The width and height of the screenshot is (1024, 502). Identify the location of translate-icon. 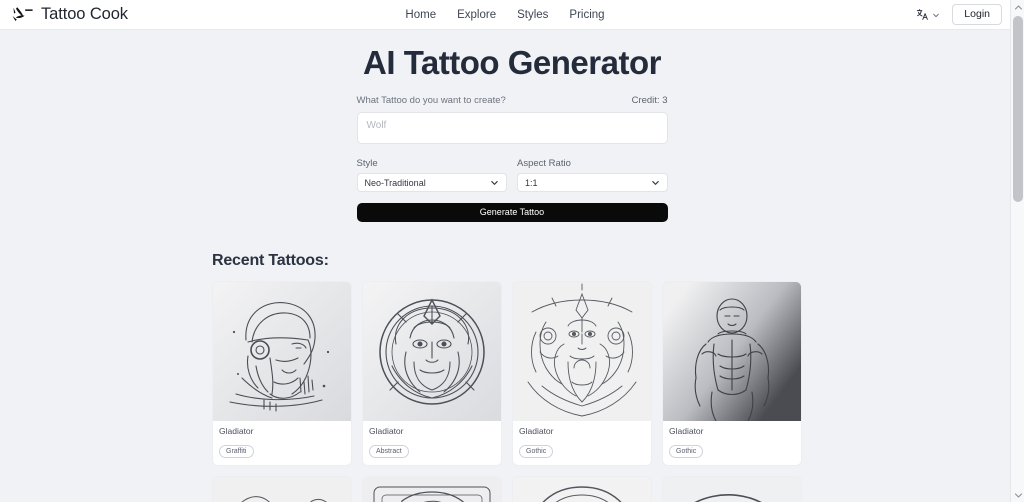
(922, 14).